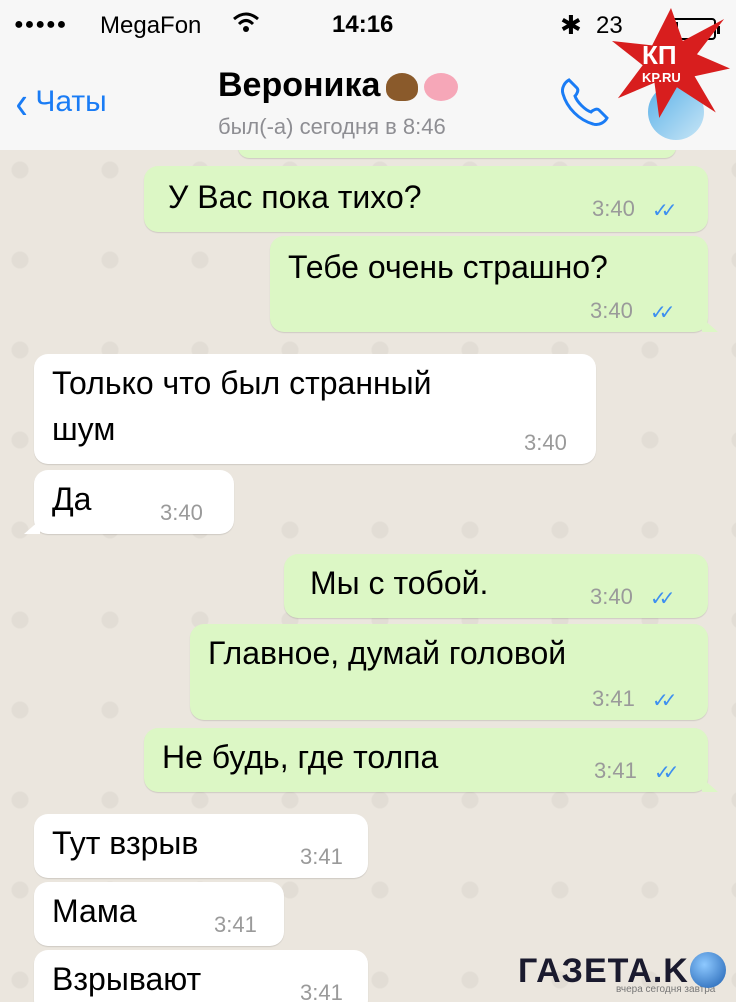  I want to click on clock: 14:16, so click(363, 24).